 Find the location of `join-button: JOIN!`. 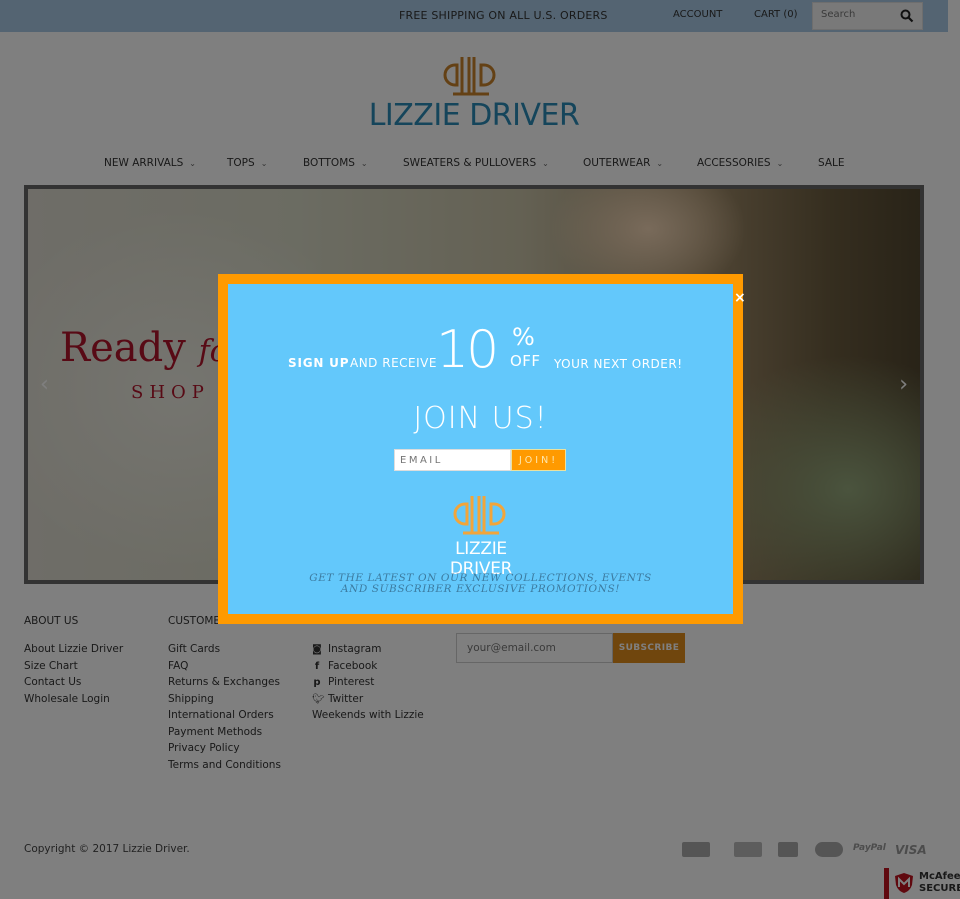

join-button: JOIN! is located at coordinates (538, 460).